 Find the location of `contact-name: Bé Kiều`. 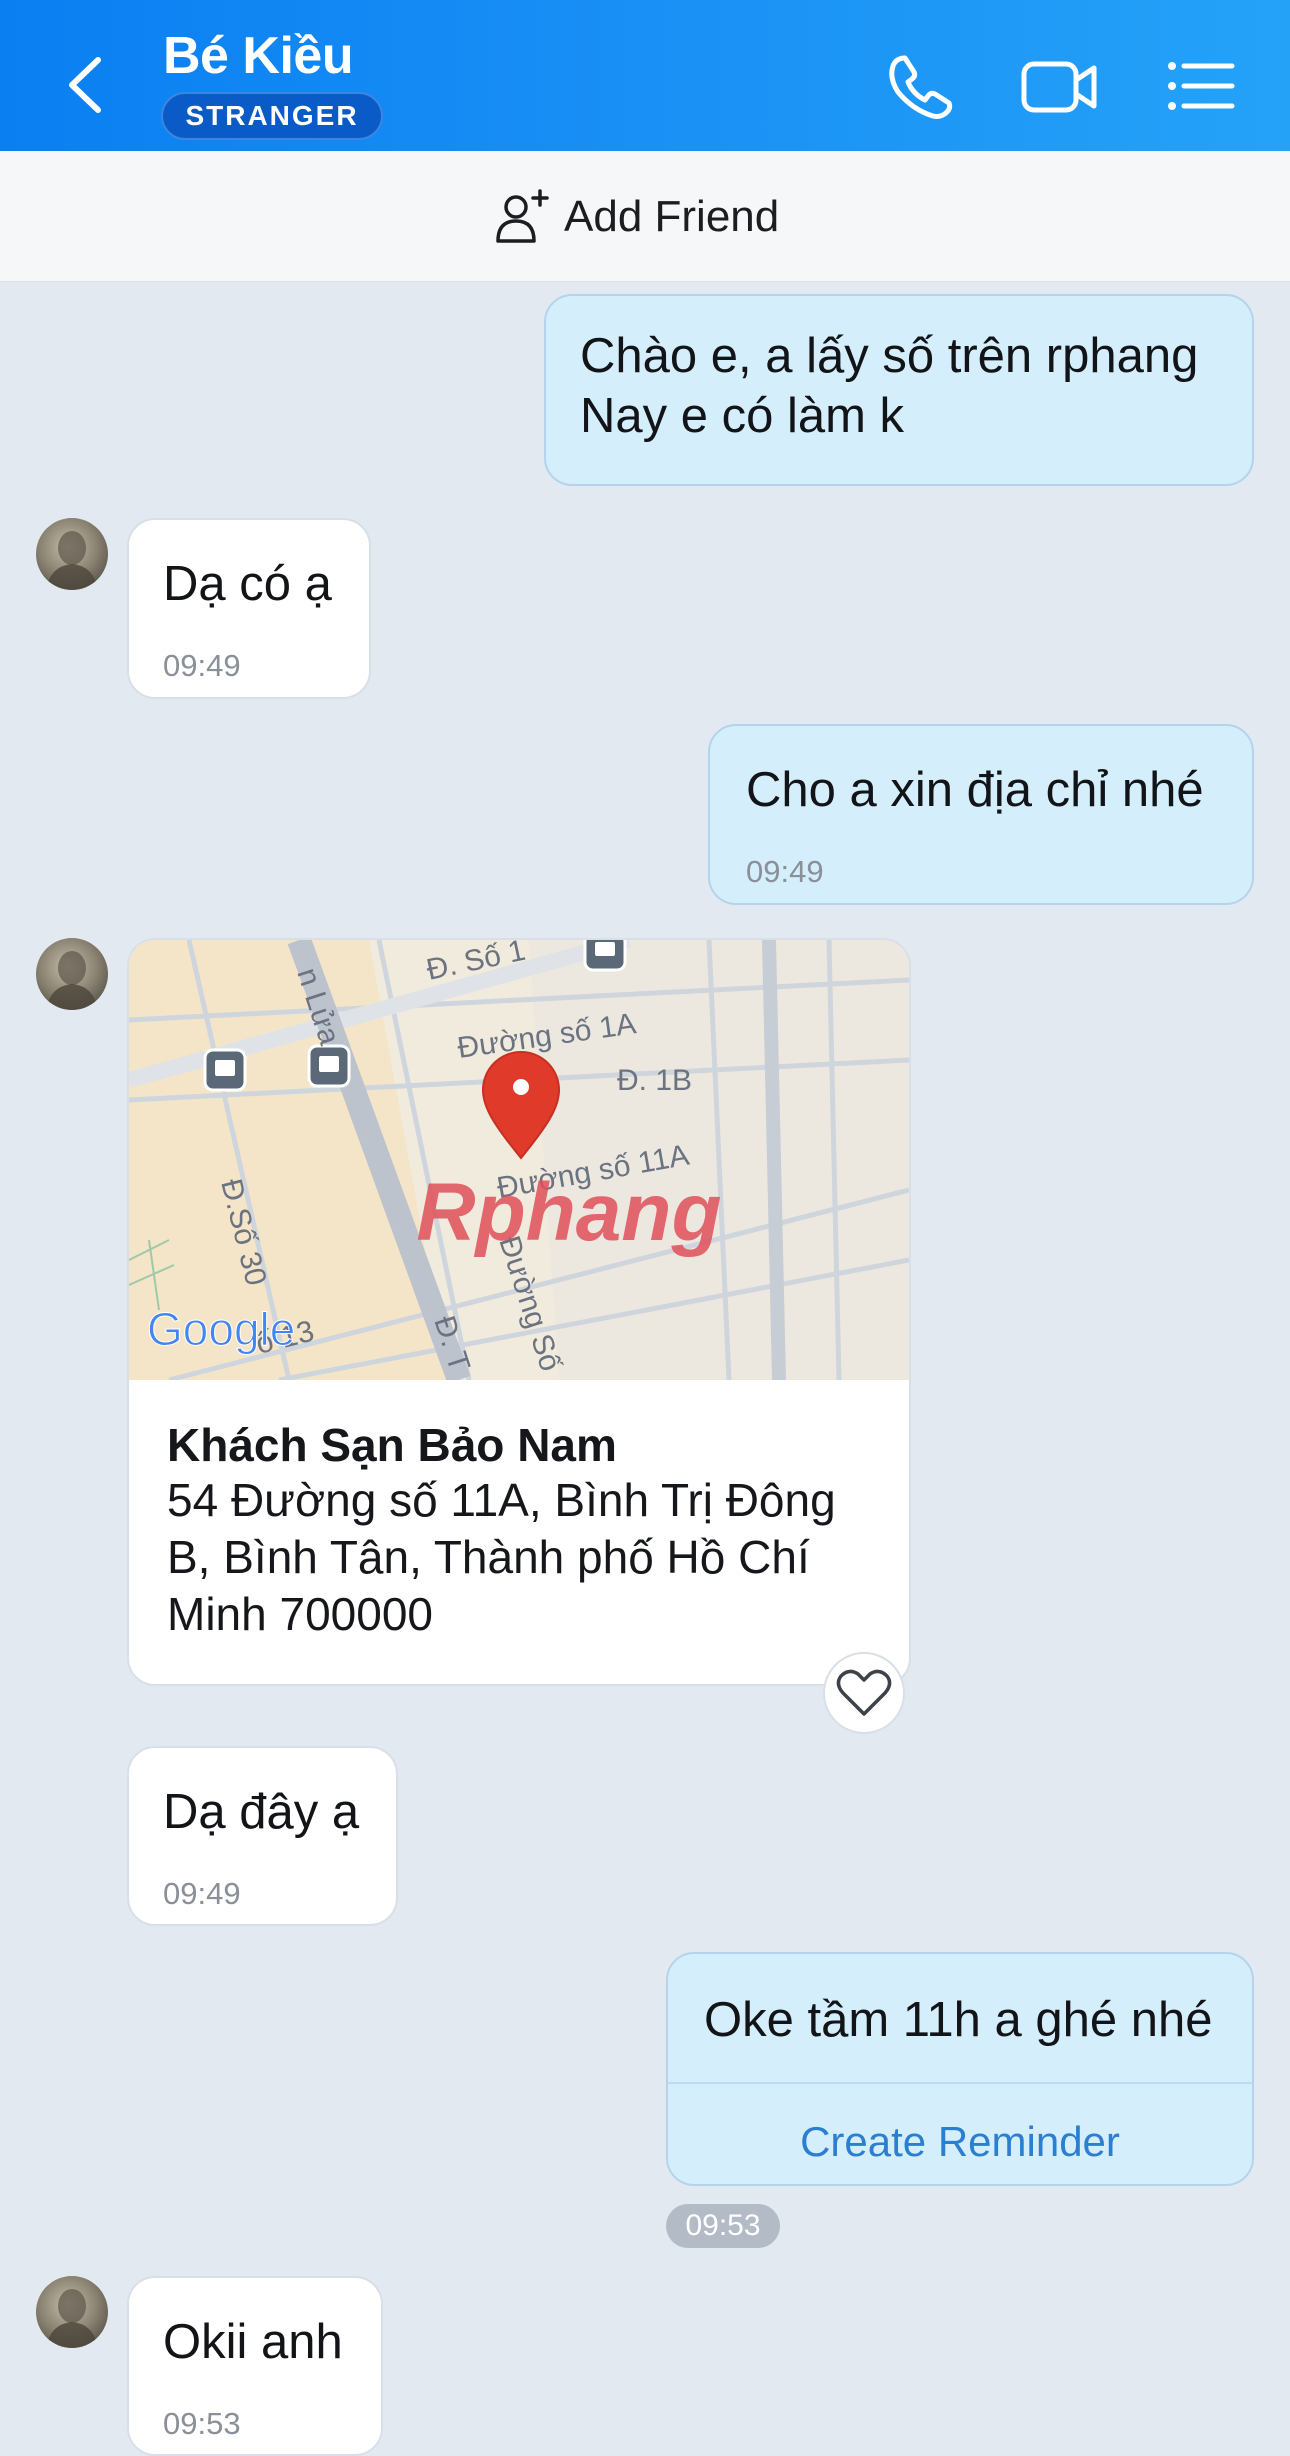

contact-name: Bé Kiều is located at coordinates (258, 56).